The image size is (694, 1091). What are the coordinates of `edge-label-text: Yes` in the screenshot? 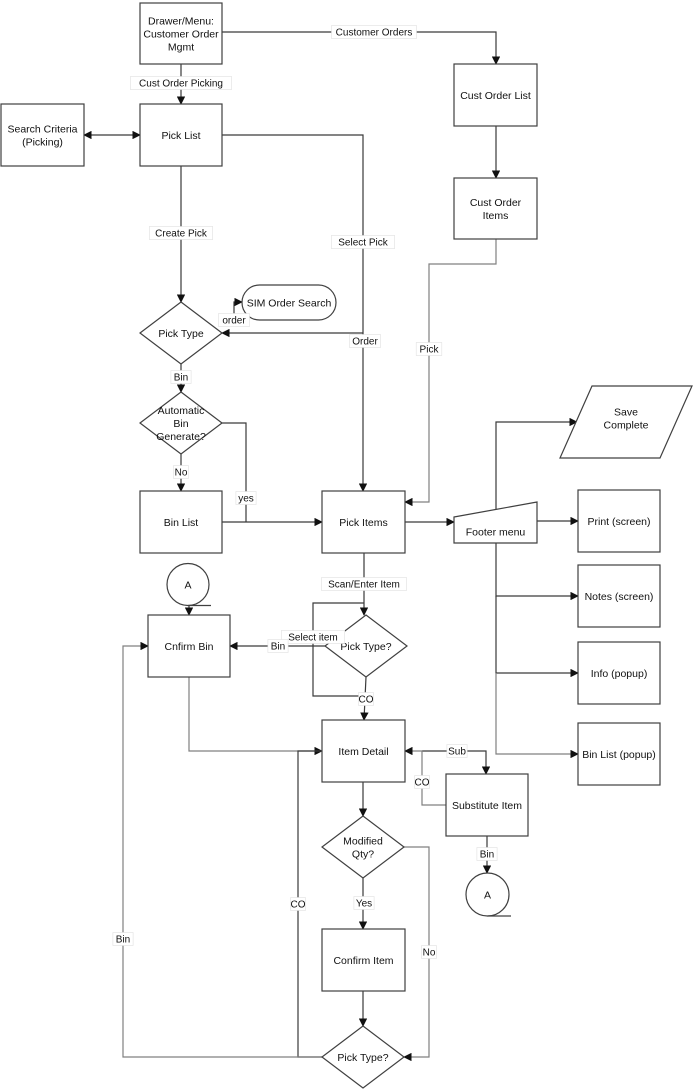 It's located at (364, 904).